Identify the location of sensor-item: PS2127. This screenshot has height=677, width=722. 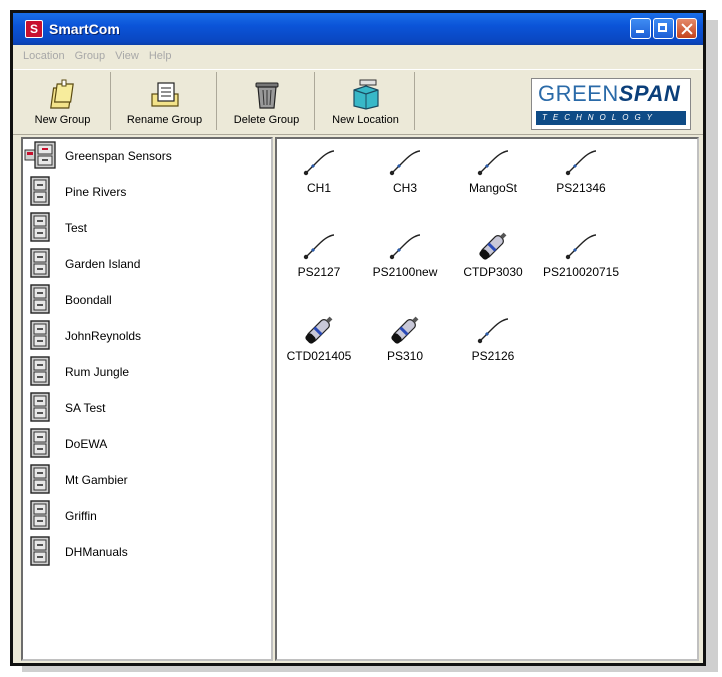
(319, 254).